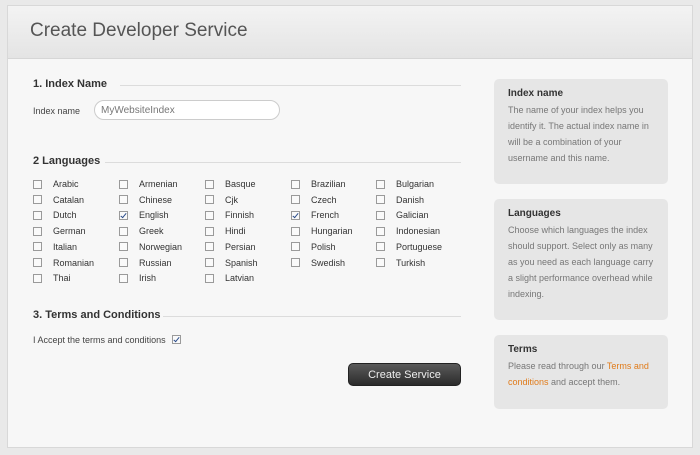 The width and height of the screenshot is (700, 455). What do you see at coordinates (240, 246) in the screenshot?
I see `language-label: Persian` at bounding box center [240, 246].